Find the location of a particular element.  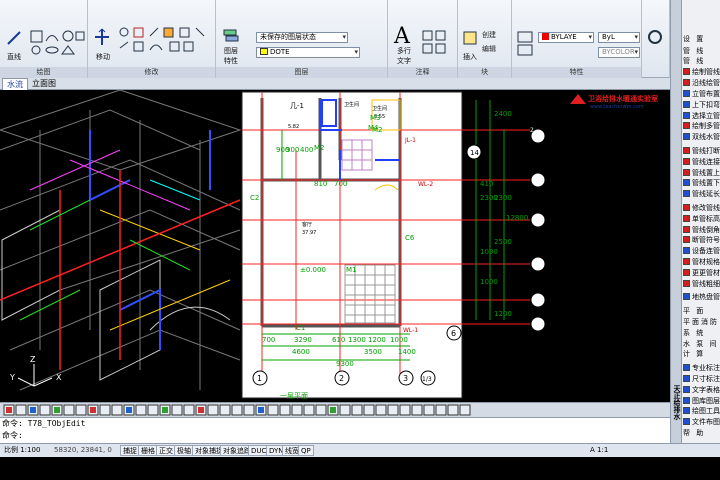

scale-readout: 比例 1:100 is located at coordinates (22, 450).